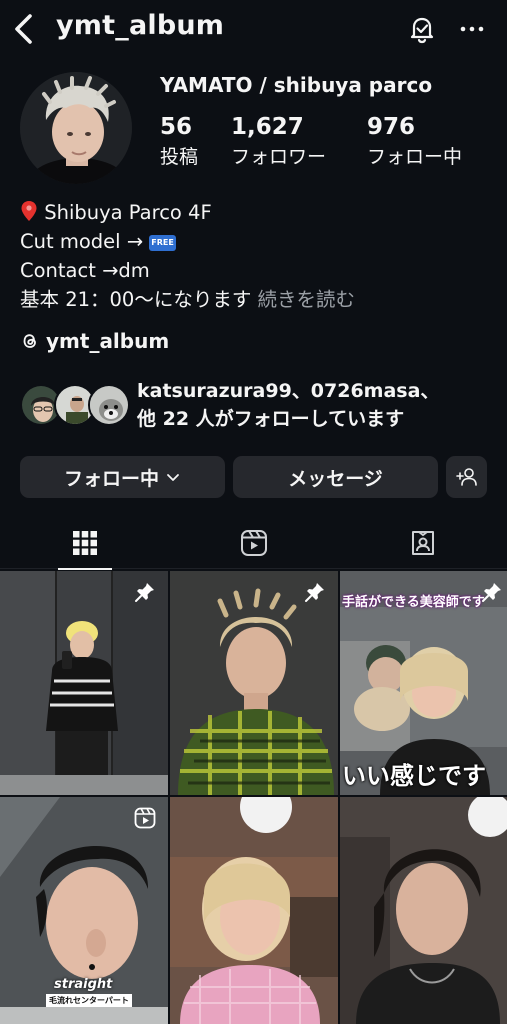 This screenshot has width=507, height=1024. What do you see at coordinates (278, 141) in the screenshot?
I see `followers-count-stat: 1,627 フォロワー` at bounding box center [278, 141].